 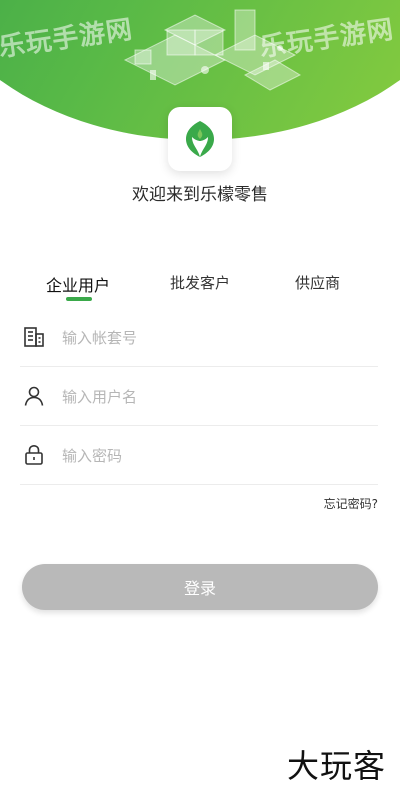 What do you see at coordinates (200, 587) in the screenshot?
I see `login-button: 登录` at bounding box center [200, 587].